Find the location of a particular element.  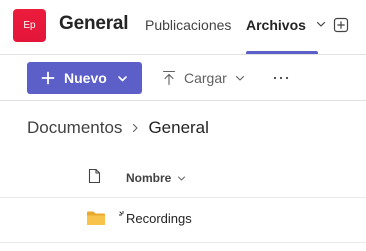

channel-title: General is located at coordinates (94, 23).